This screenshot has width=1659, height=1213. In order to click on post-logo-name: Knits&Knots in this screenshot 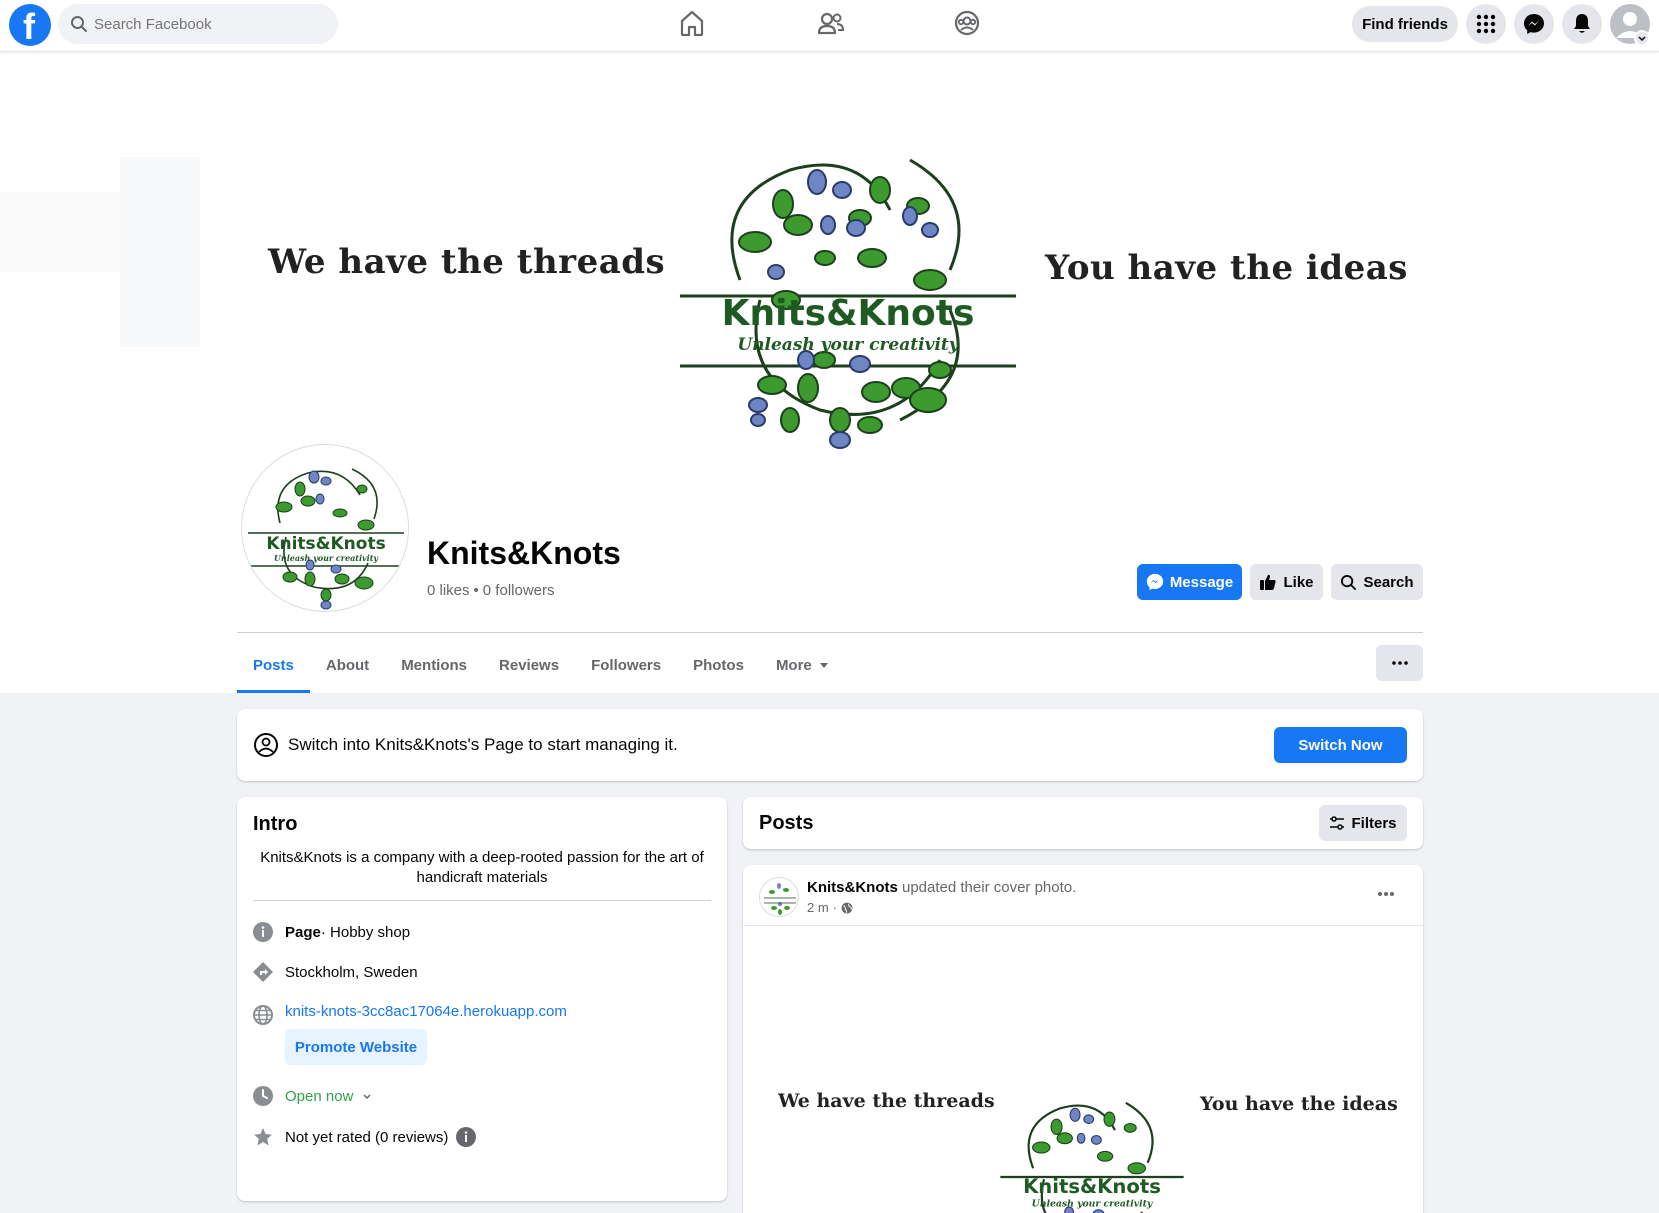, I will do `click(1092, 1186)`.